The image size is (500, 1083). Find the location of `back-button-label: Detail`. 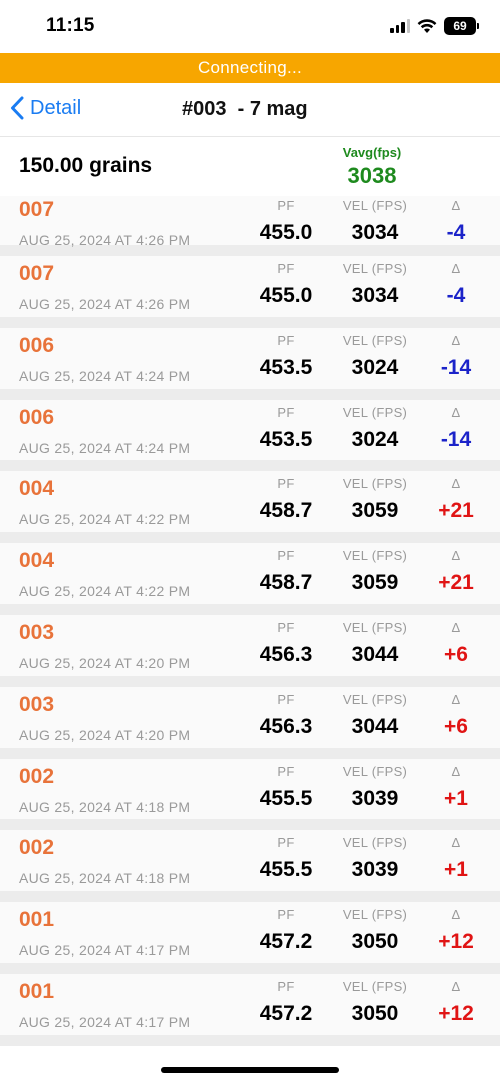

back-button-label: Detail is located at coordinates (56, 107).